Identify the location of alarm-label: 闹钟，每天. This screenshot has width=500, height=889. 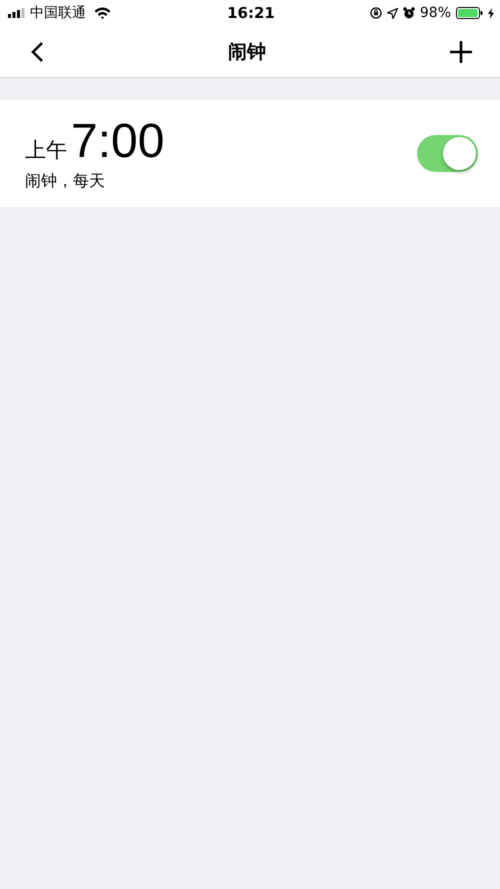
(65, 181).